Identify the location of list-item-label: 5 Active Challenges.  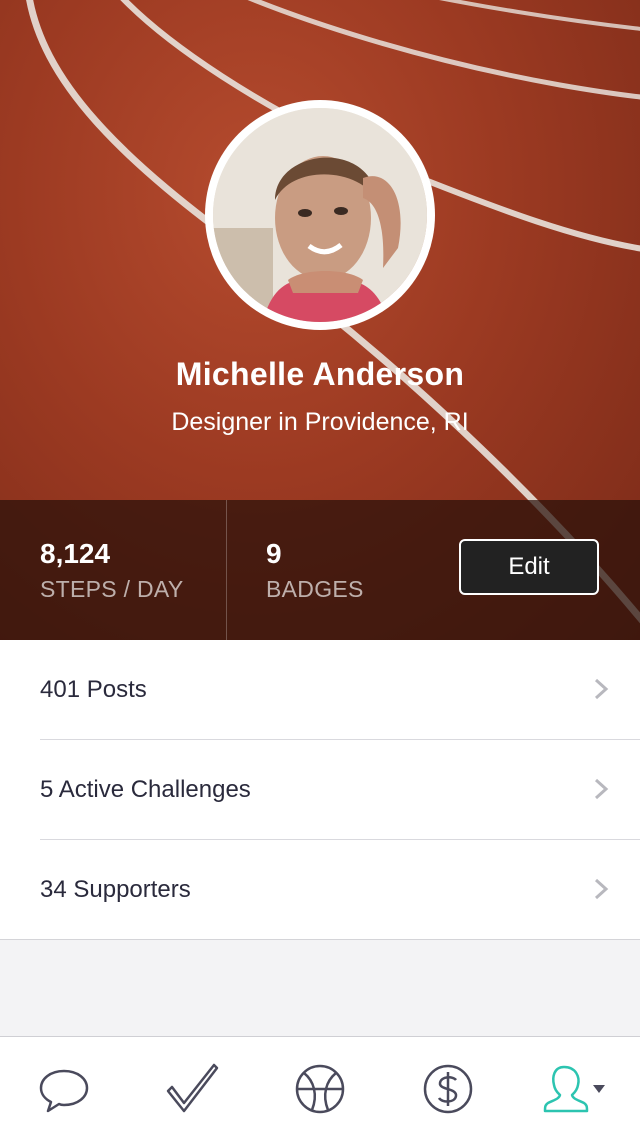
(145, 789).